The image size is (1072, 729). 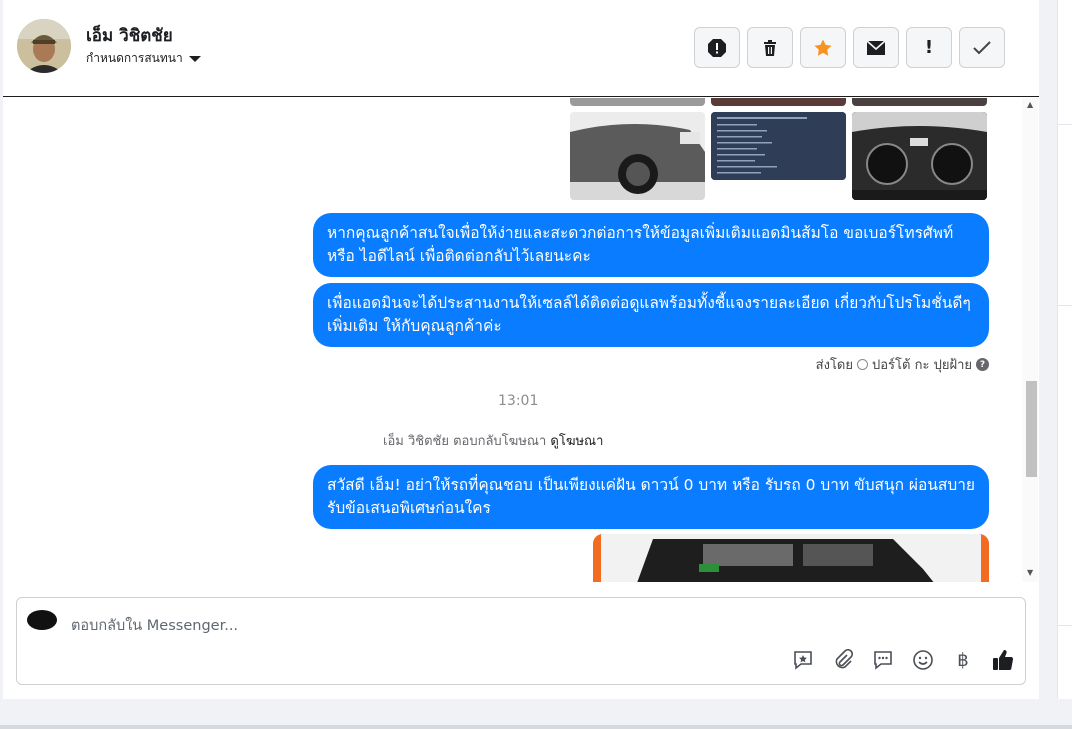 I want to click on follow-up-button: !, so click(x=929, y=47).